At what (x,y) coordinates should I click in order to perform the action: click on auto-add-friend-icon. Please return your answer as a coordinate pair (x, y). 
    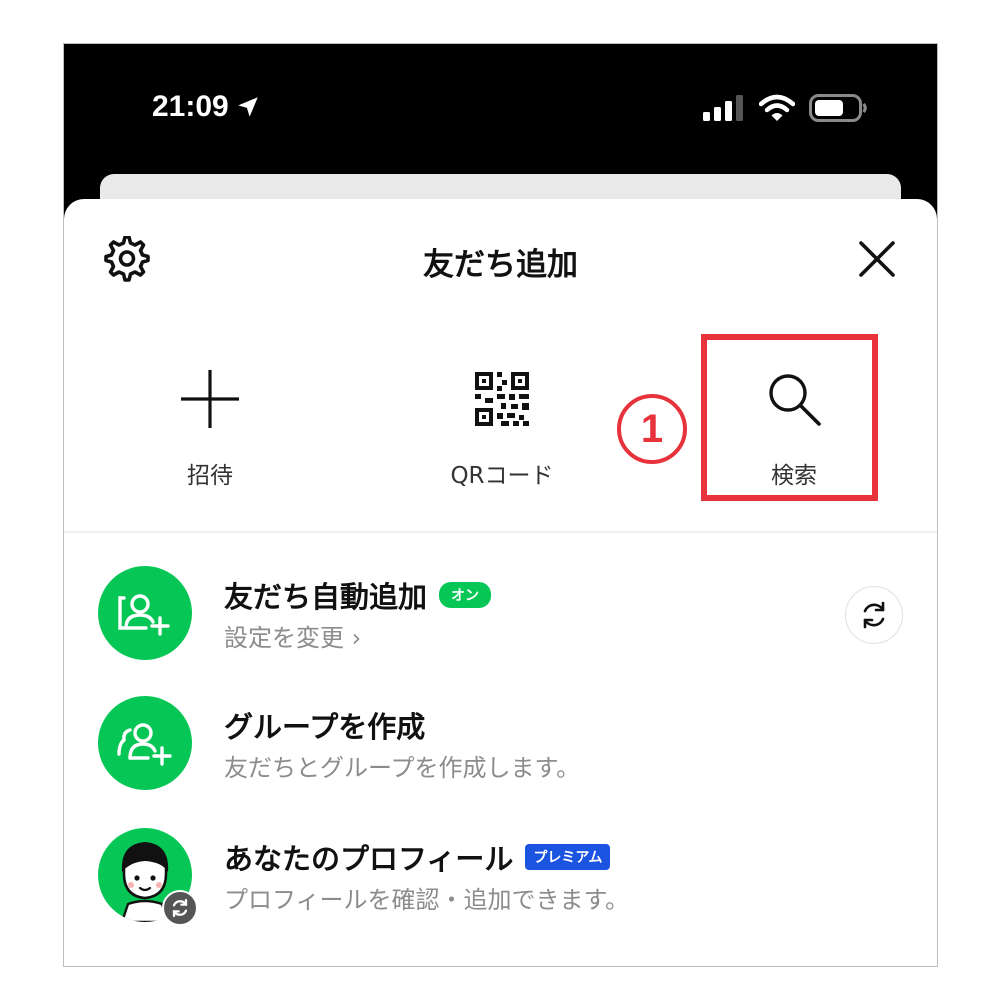
    Looking at the image, I should click on (144, 615).